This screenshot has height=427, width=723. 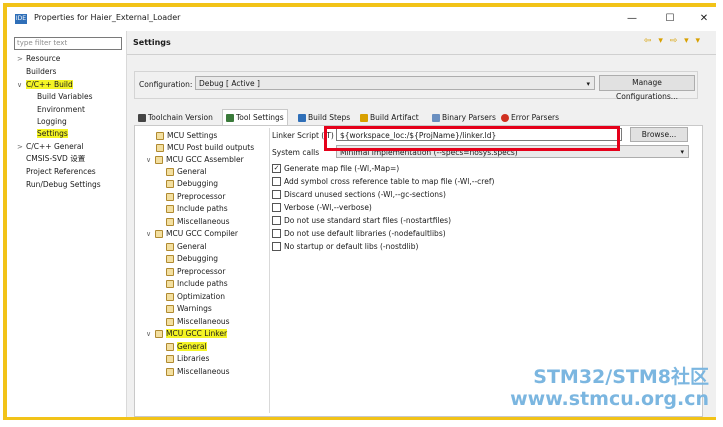 I want to click on option-verbose: Verbose (-Wl,--verbose), so click(x=322, y=207).